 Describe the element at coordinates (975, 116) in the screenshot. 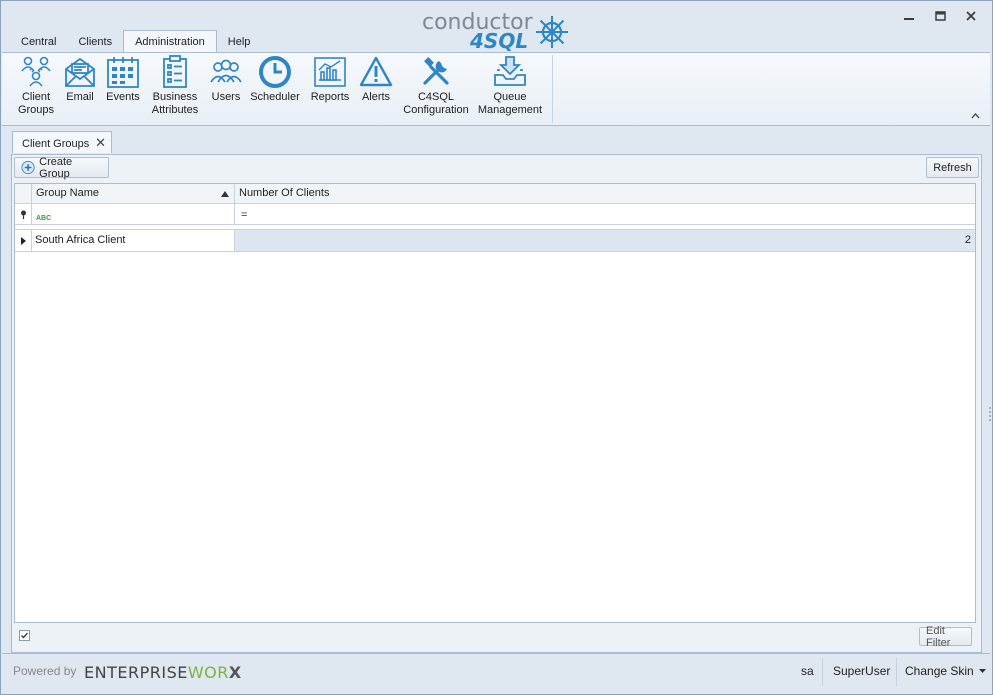

I see `collapse-ribbon-icon` at that location.